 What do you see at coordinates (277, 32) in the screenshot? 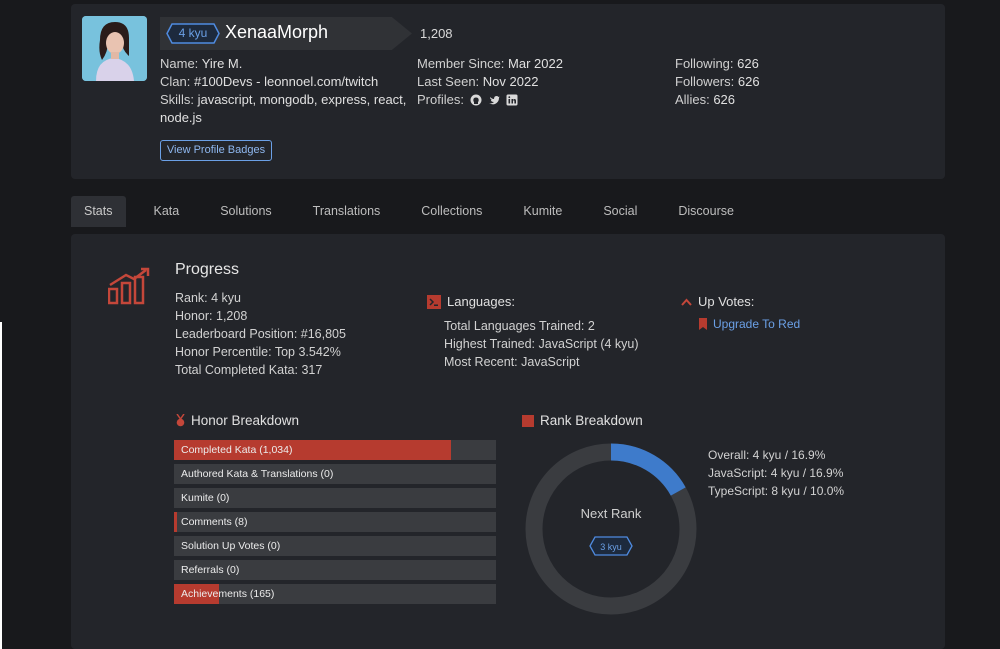
I see `username: XenaaMorph` at bounding box center [277, 32].